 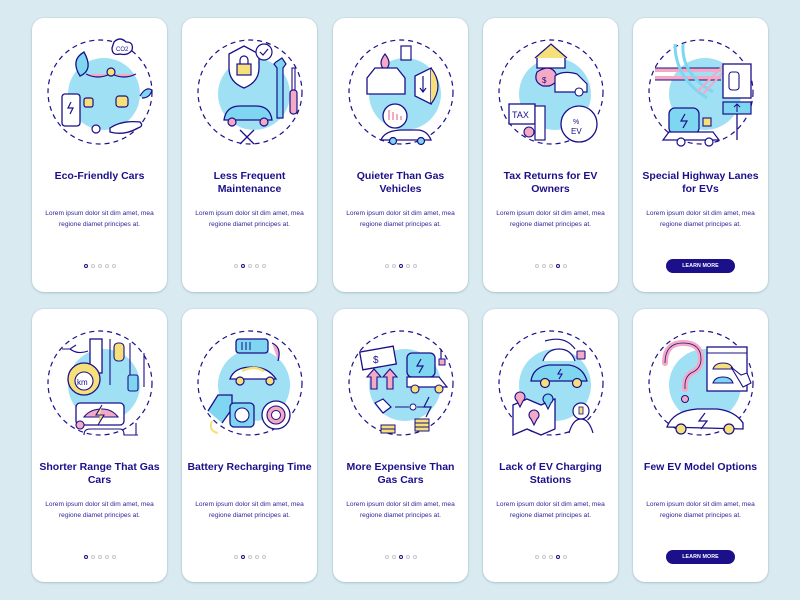 What do you see at coordinates (520, 115) in the screenshot?
I see `svg-text: TAX` at bounding box center [520, 115].